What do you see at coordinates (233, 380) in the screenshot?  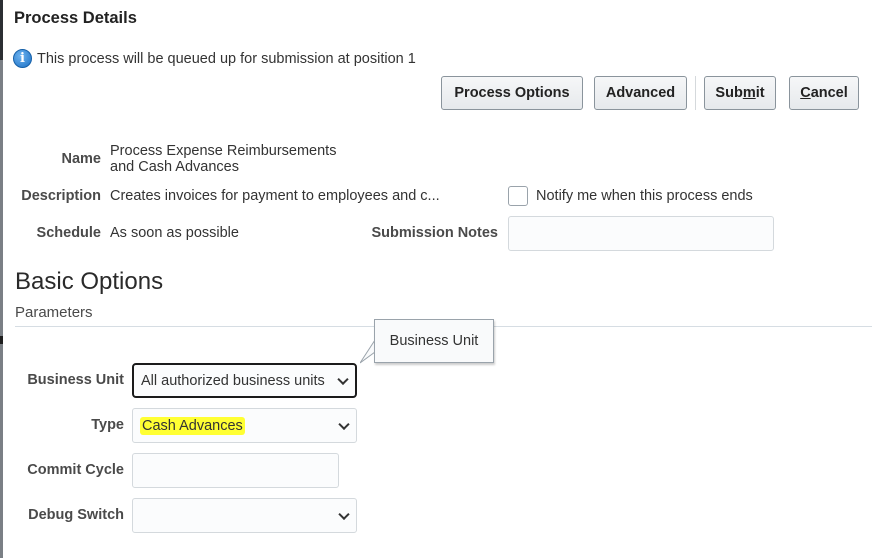 I see `business-unit-value: All authorized business units` at bounding box center [233, 380].